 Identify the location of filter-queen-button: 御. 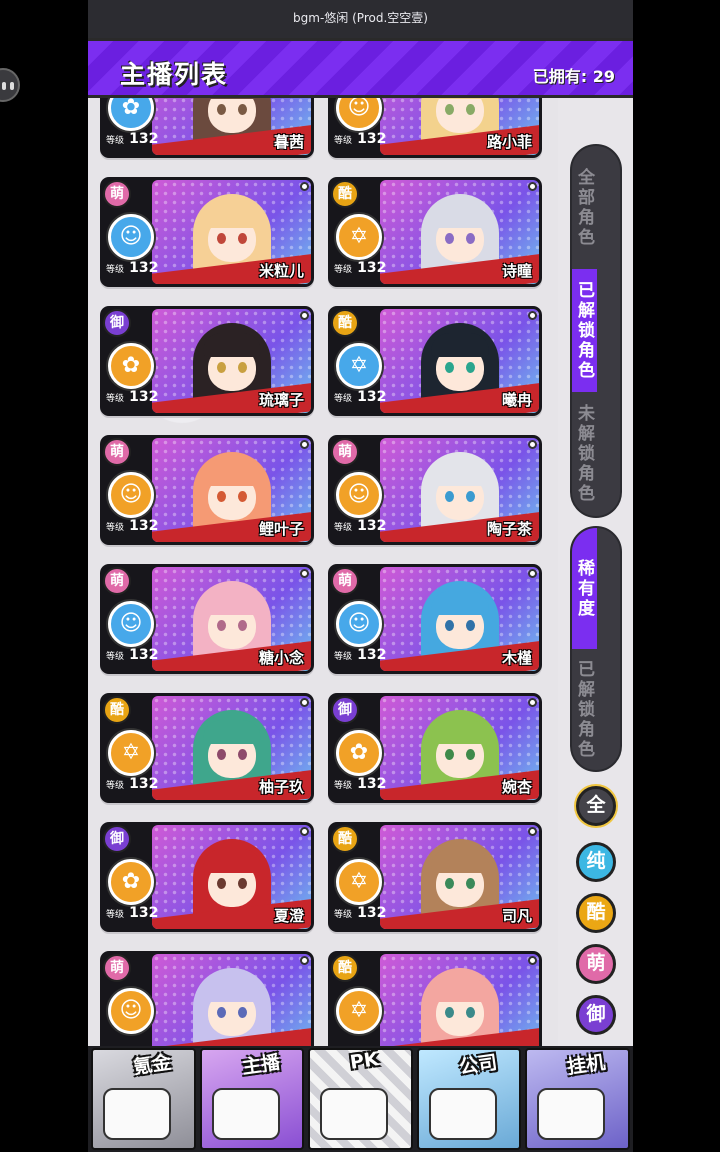
(596, 1015).